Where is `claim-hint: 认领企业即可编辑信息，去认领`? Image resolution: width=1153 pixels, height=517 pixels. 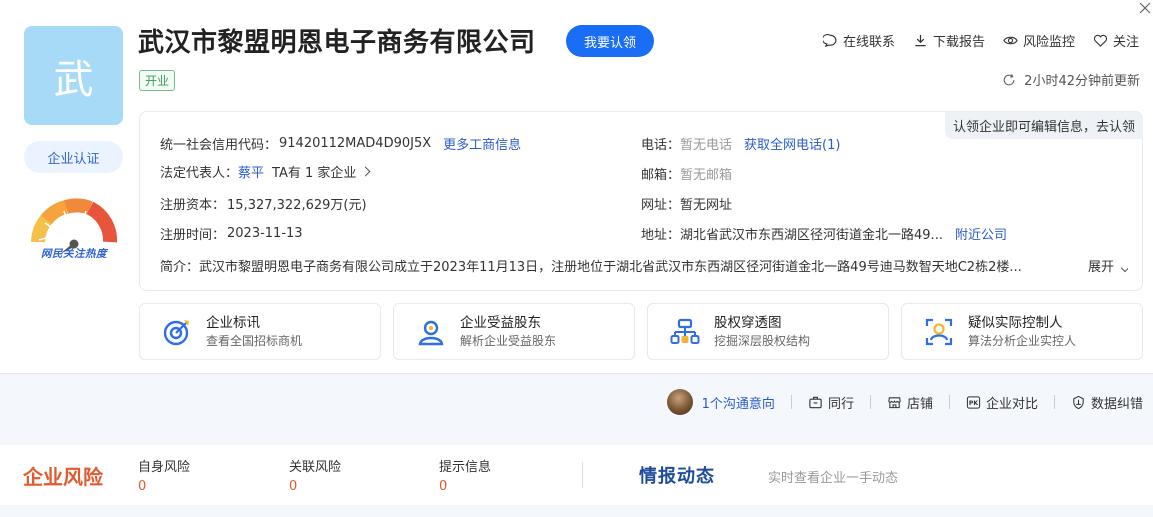 claim-hint: 认领企业即可编辑信息，去认领 is located at coordinates (1043, 125).